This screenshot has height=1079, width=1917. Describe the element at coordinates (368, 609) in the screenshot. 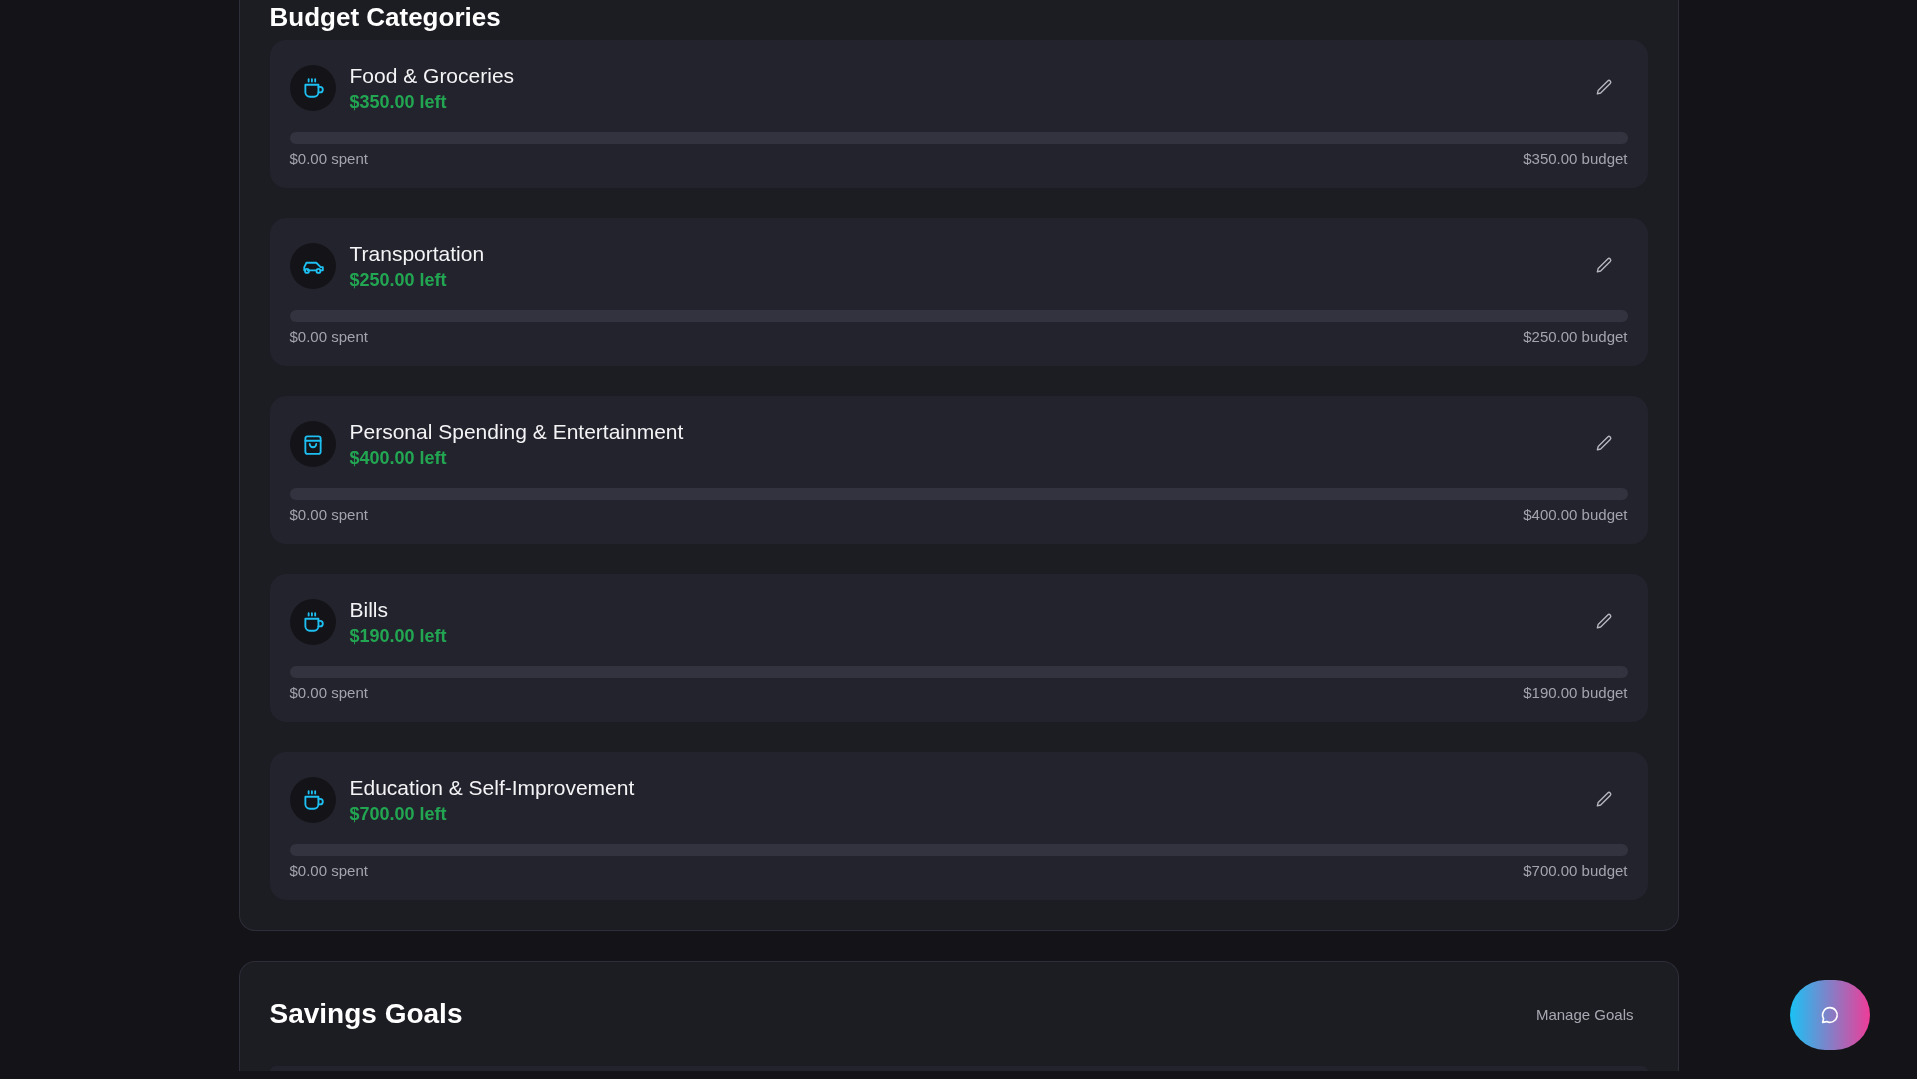

I see `category-name: Bills` at that location.